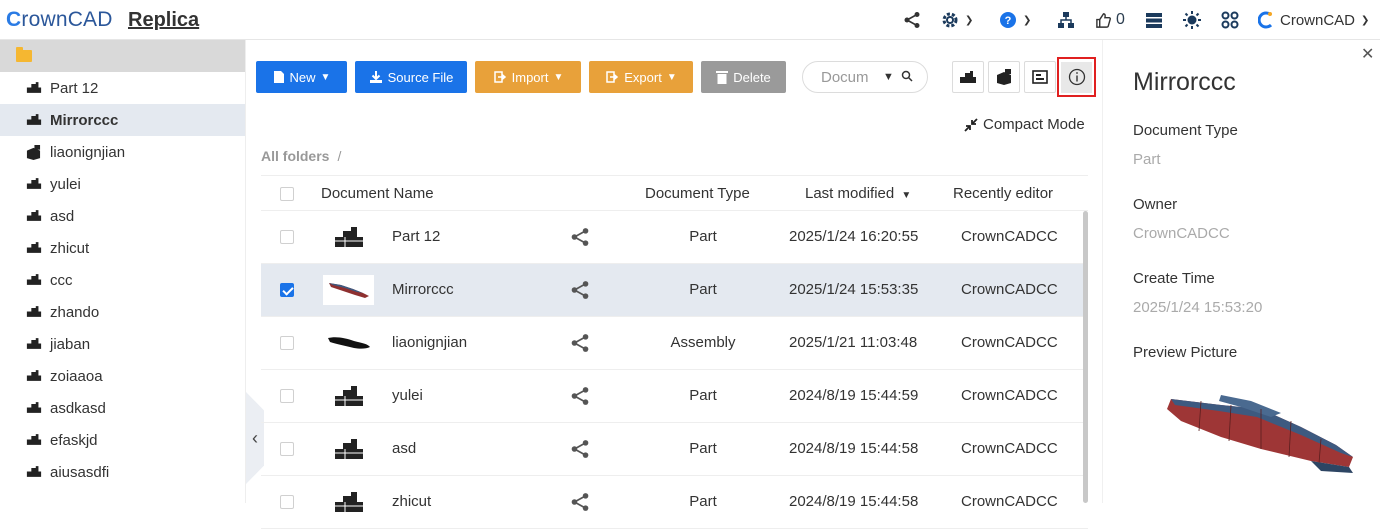  What do you see at coordinates (377, 193) in the screenshot?
I see `column-header-name: Document Name` at bounding box center [377, 193].